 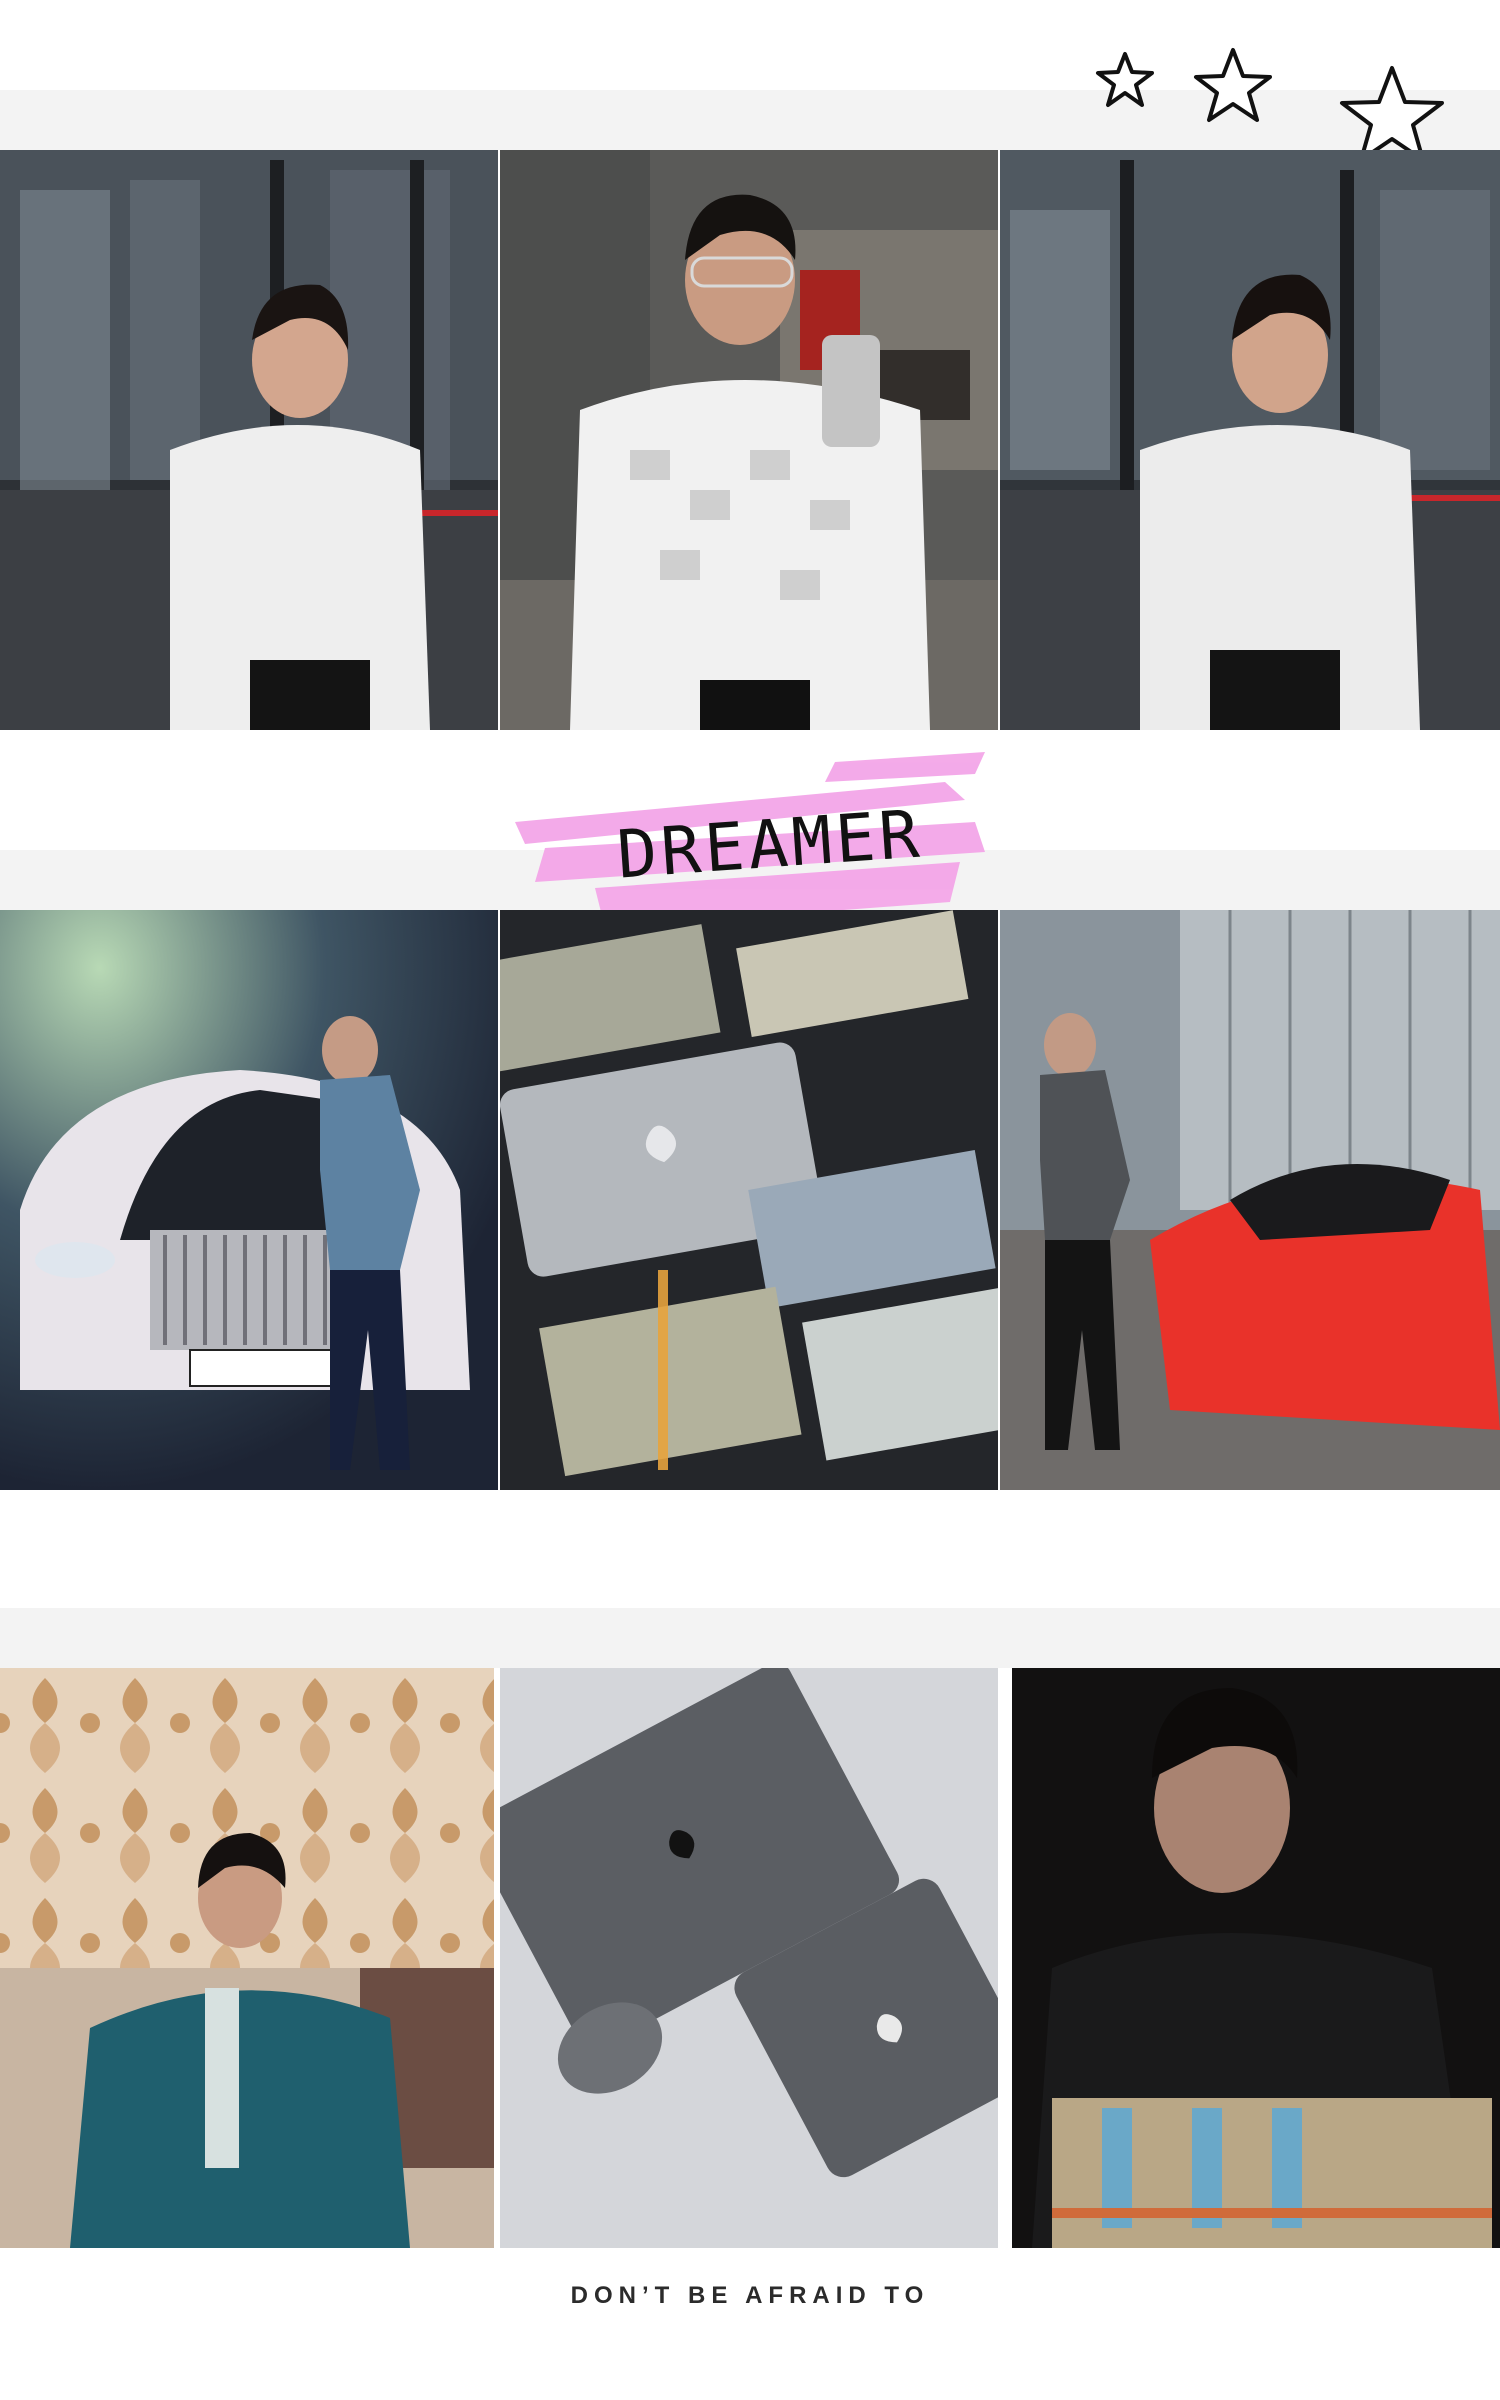 I want to click on photo-man-with-red-sports-car, so click(x=1250, y=1200).